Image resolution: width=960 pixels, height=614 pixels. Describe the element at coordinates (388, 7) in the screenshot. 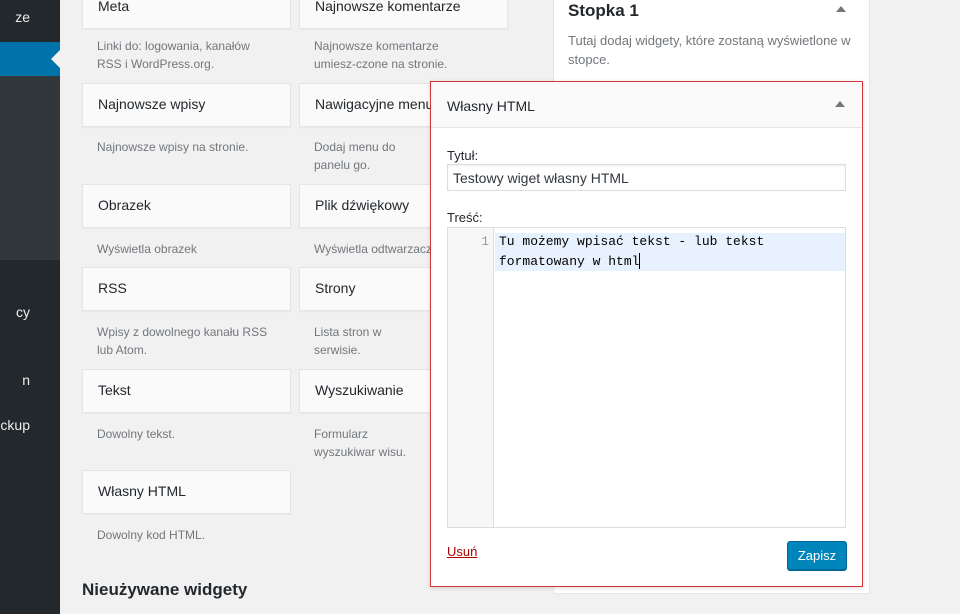

I see `widget-title: Najnowsze komentarze` at that location.